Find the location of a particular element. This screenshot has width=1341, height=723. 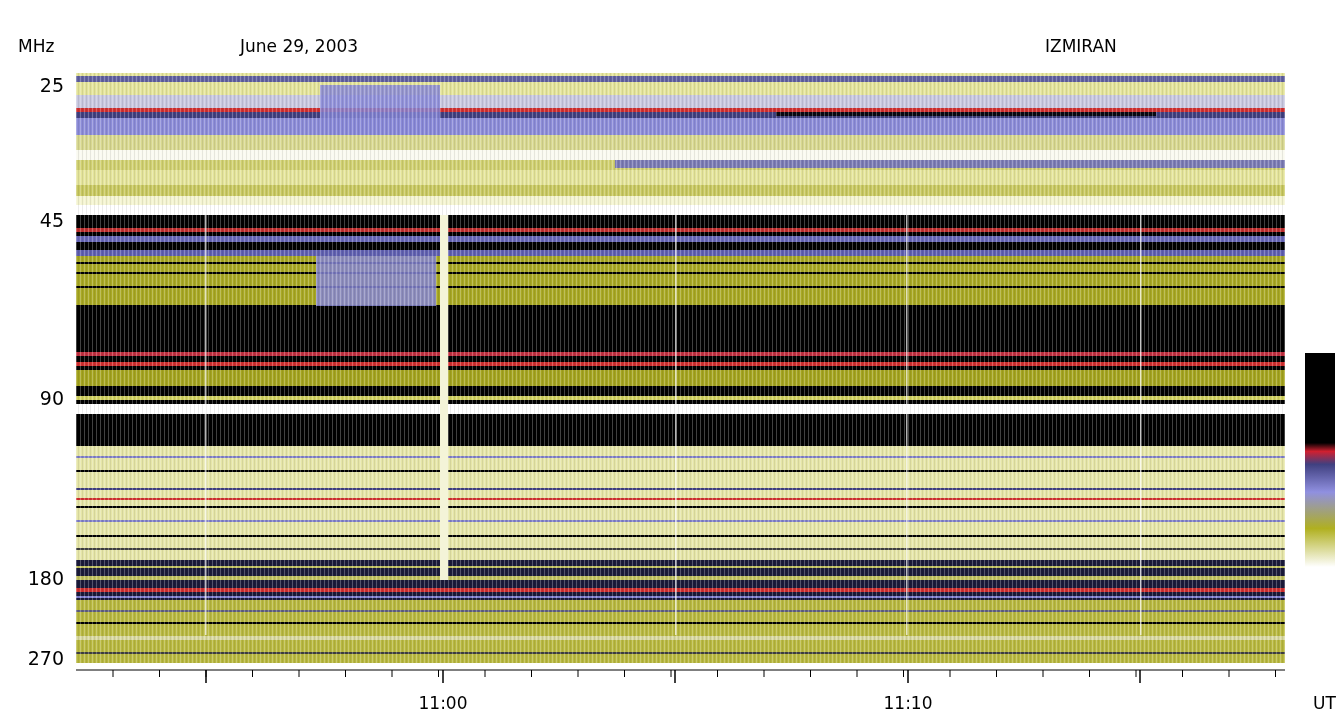

y-tick-label: 270 is located at coordinates (45, 658).